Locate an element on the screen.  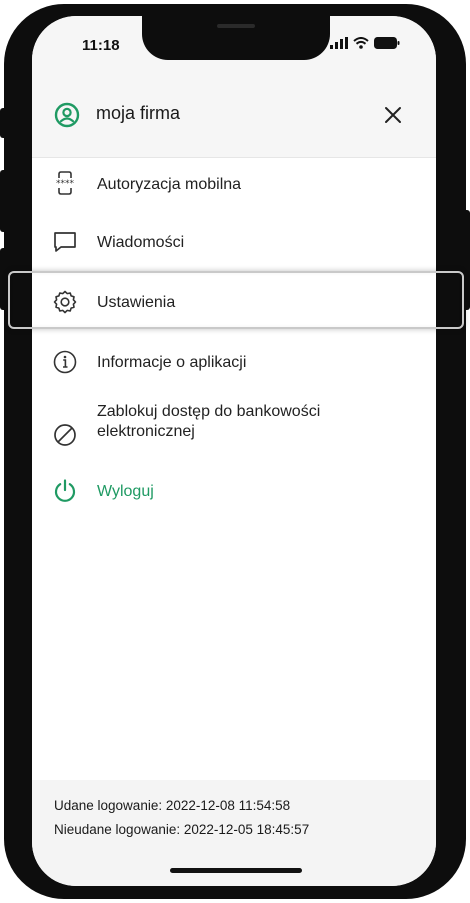
mute-switch is located at coordinates (4, 123).